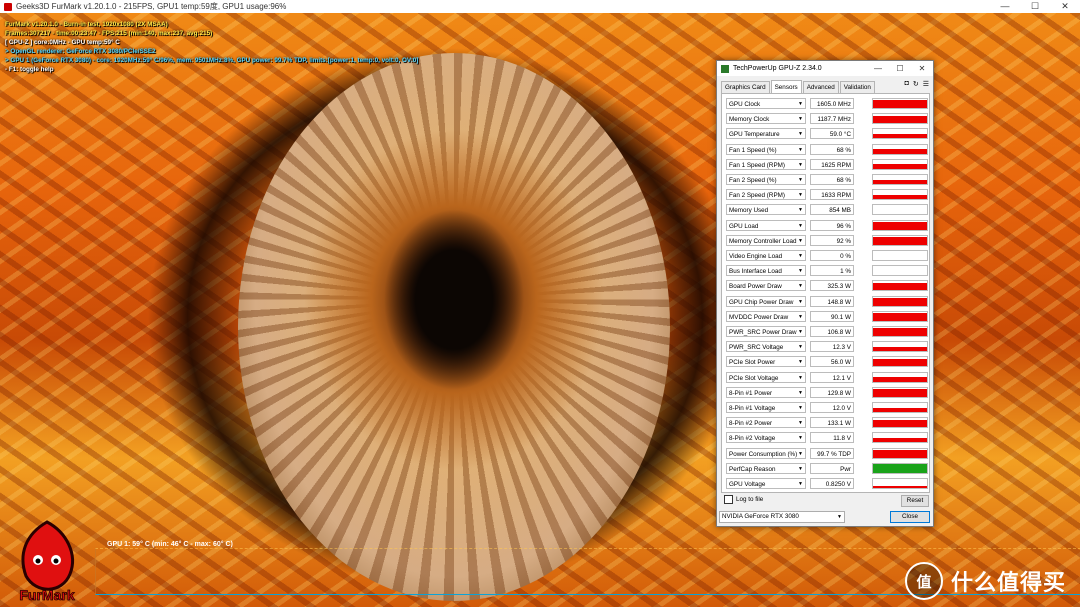 This screenshot has height=607, width=1080. I want to click on device-select: NVIDIA GeForce RTX 3080 ▼, so click(782, 517).